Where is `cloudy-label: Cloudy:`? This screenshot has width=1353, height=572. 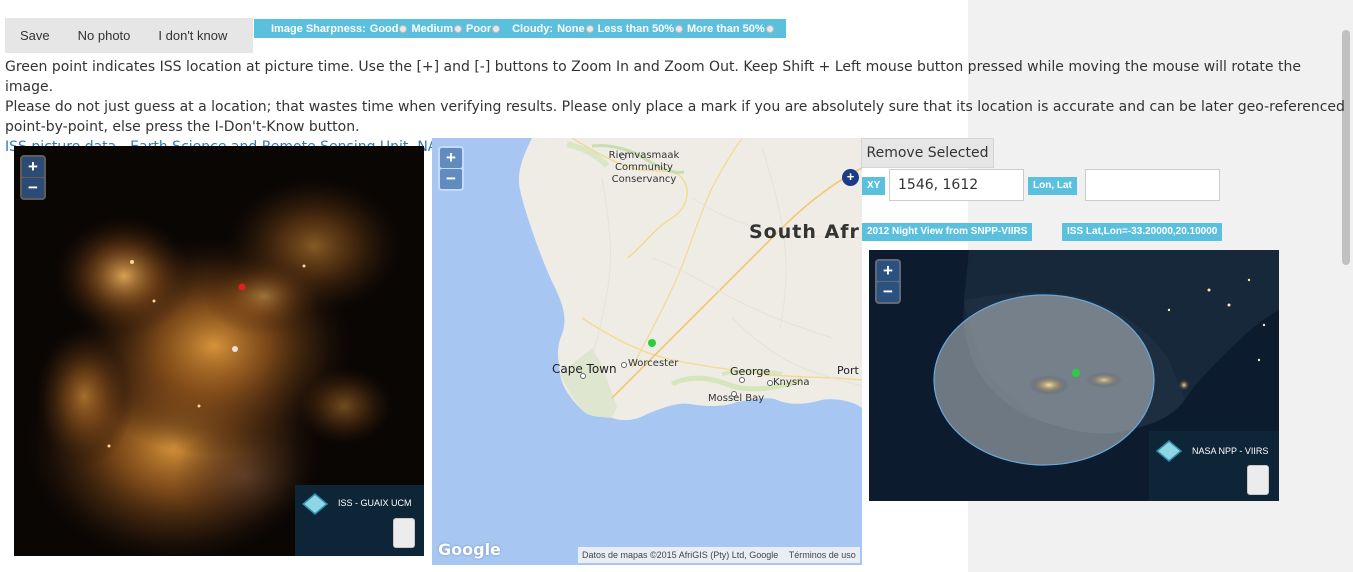
cloudy-label: Cloudy: is located at coordinates (533, 28).